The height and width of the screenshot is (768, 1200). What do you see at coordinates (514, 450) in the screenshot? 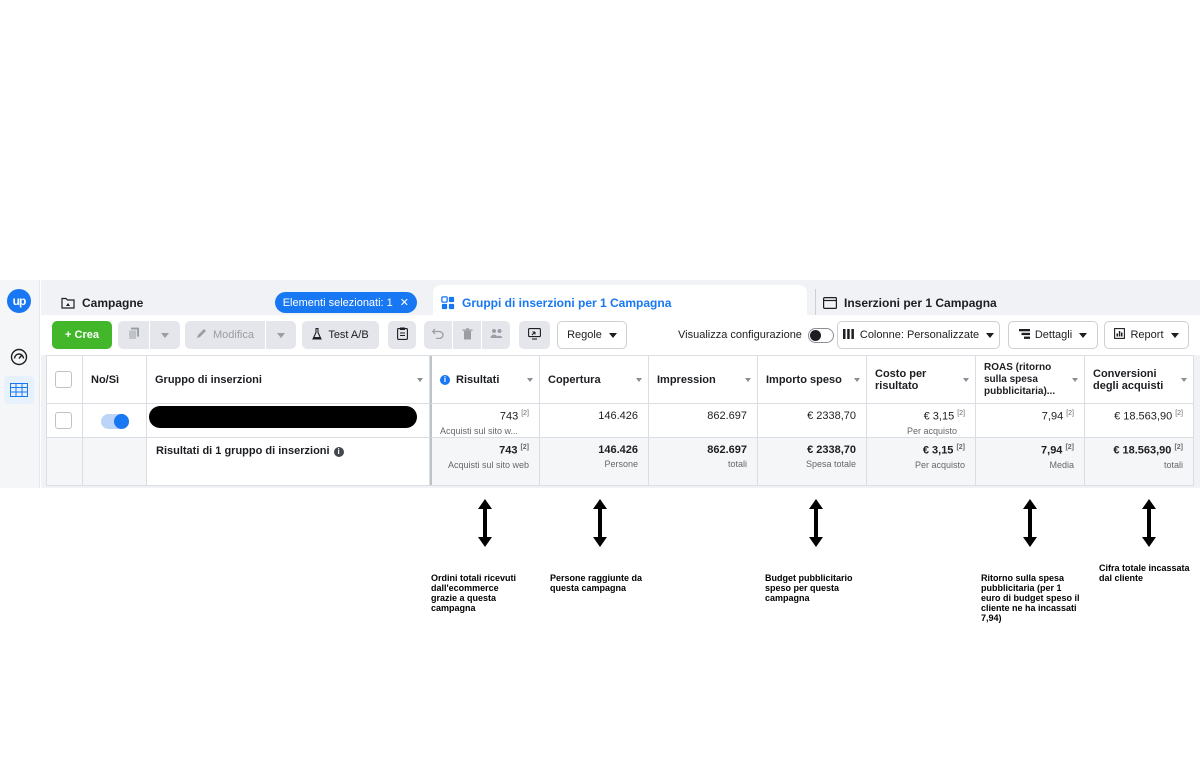
I see `total-results-value: 743 [2]` at bounding box center [514, 450].